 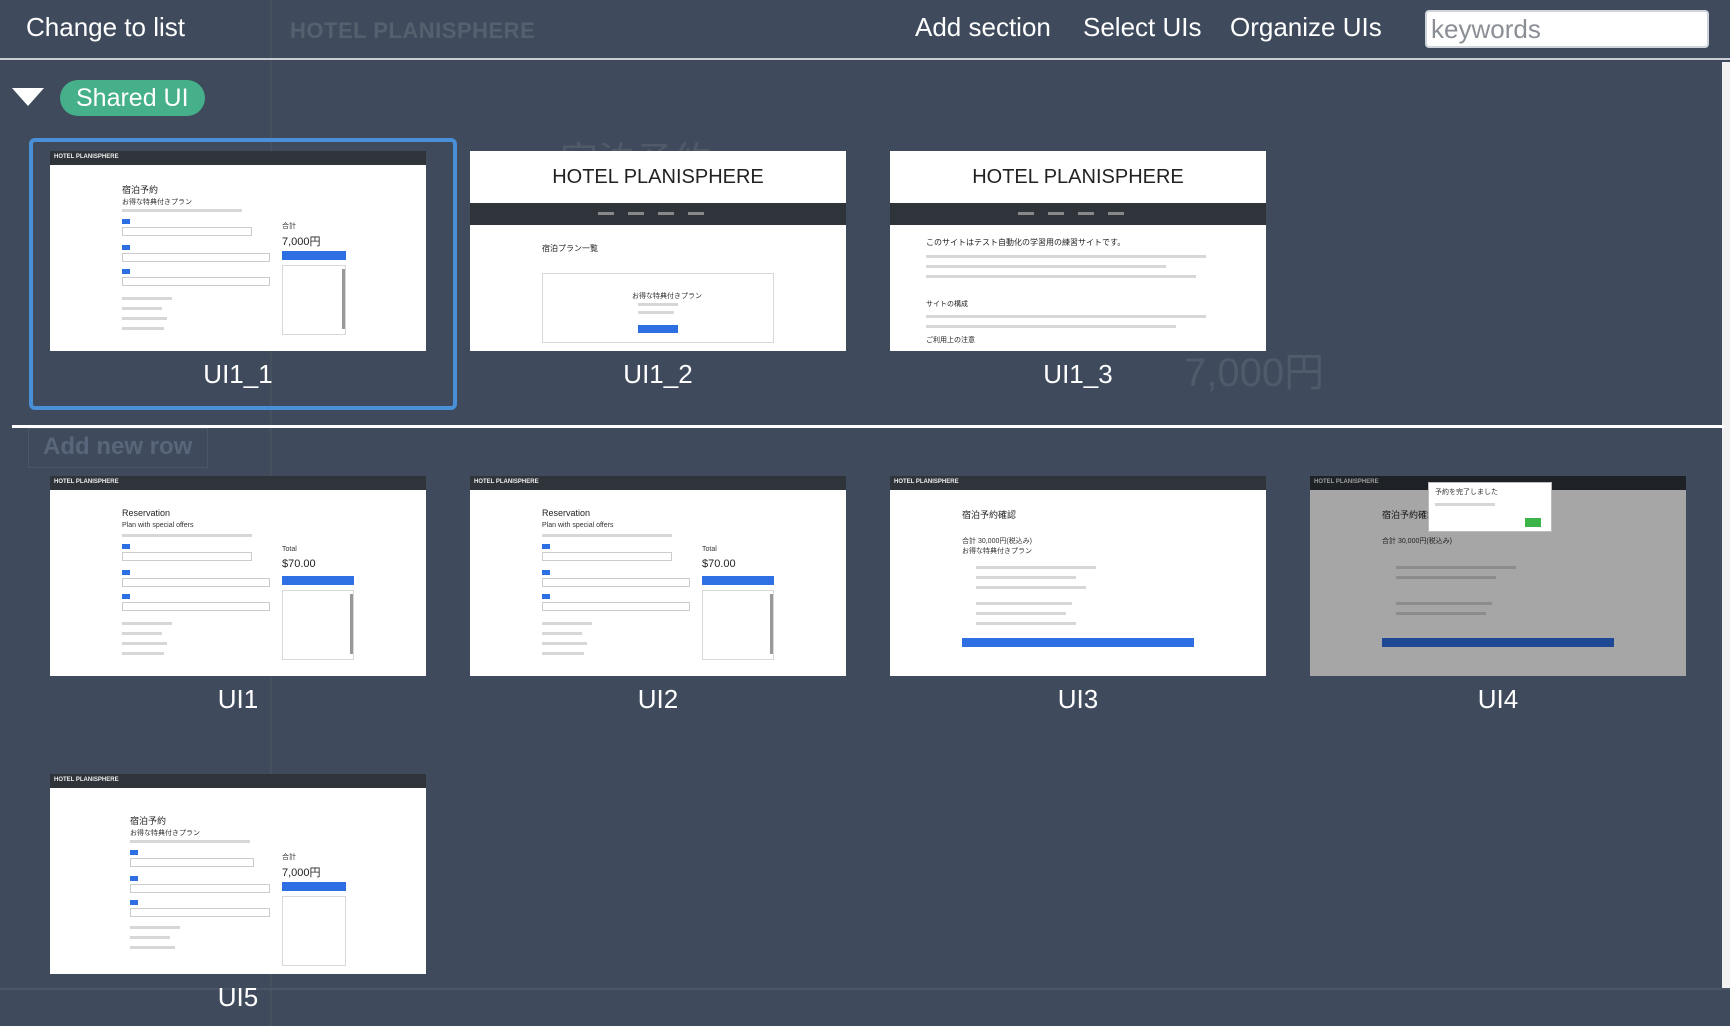 I want to click on add-section-button: Add section, so click(x=983, y=27).